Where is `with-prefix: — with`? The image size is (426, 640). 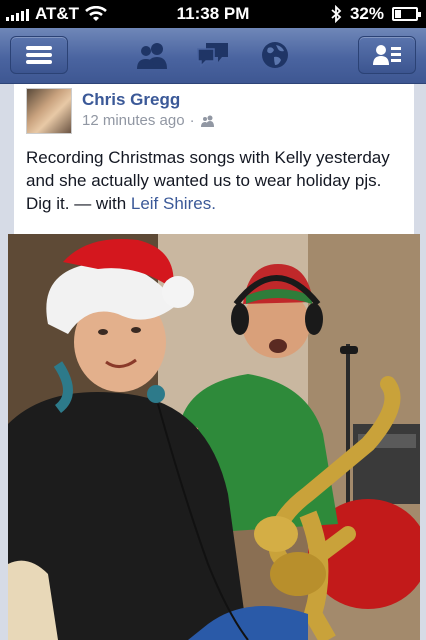 with-prefix: — with is located at coordinates (100, 203).